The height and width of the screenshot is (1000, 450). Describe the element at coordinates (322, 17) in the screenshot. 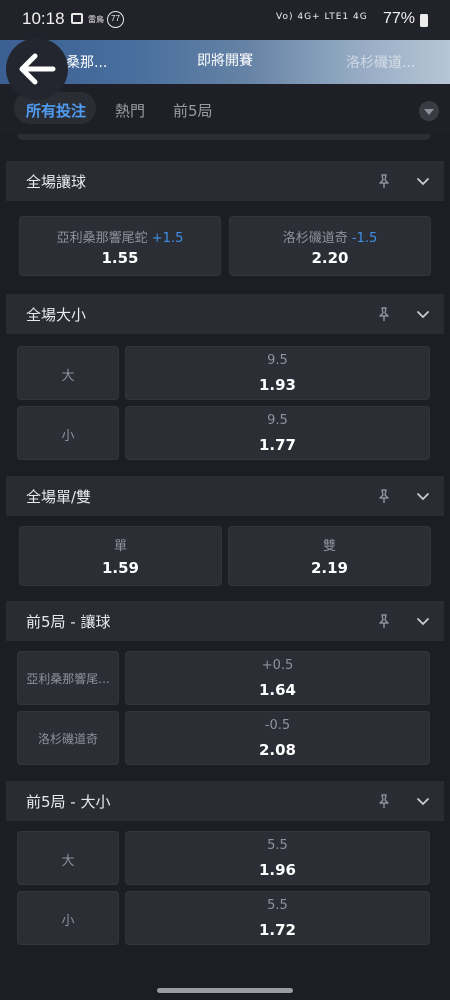

I see `signal-icons: Vo) 4G+ LTE1 4G` at that location.